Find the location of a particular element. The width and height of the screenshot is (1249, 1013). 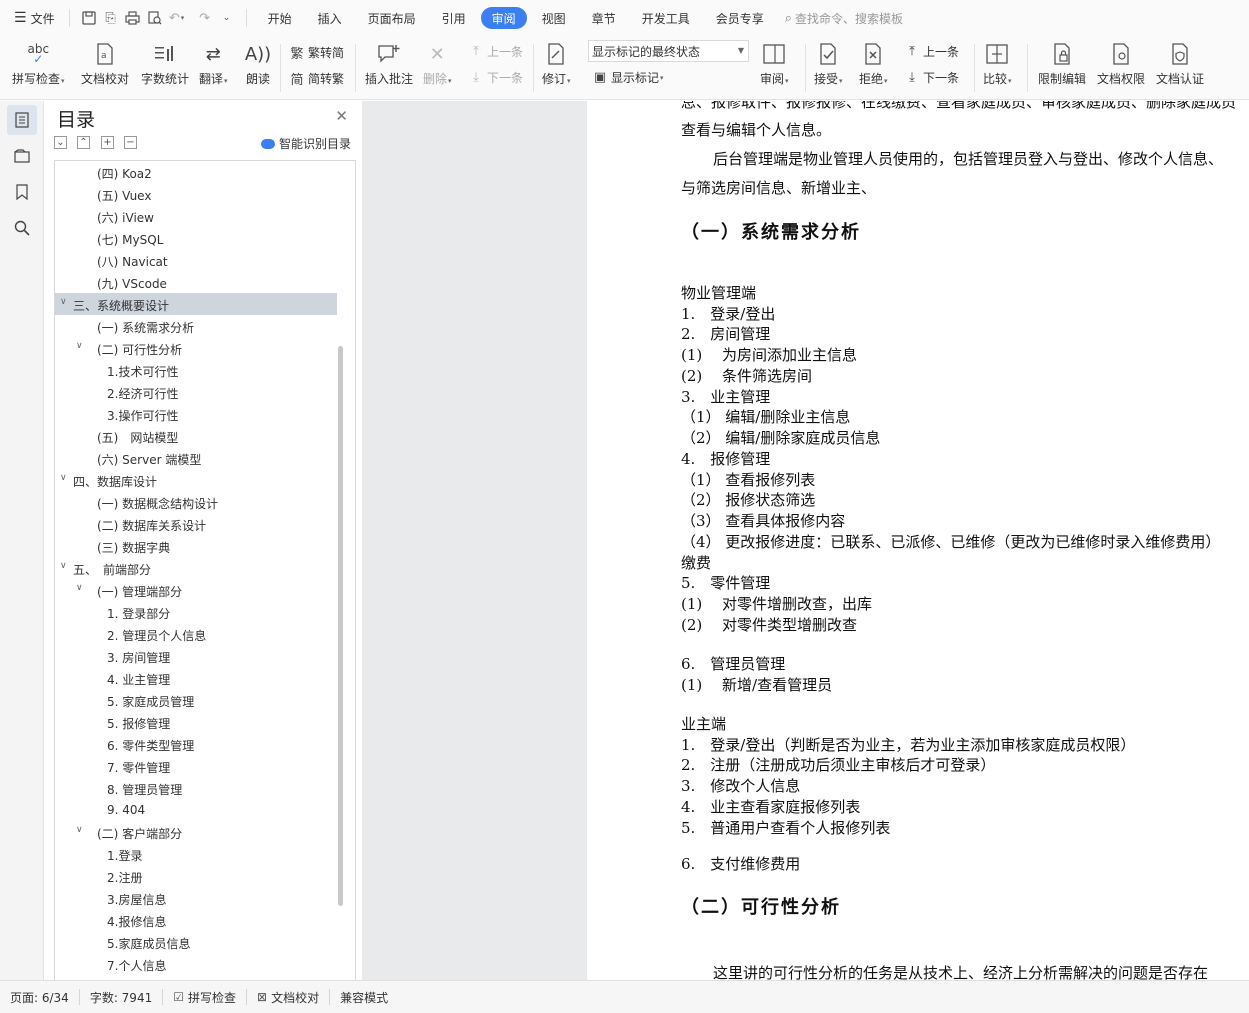

delete-comment-button: ✕ 删除▾ is located at coordinates (437, 63).